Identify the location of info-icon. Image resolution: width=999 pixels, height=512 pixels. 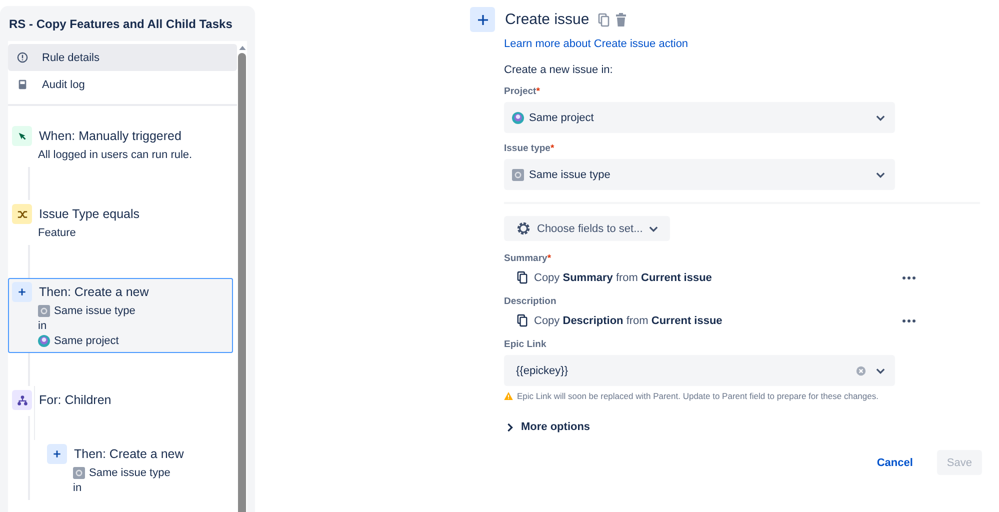
(22, 57).